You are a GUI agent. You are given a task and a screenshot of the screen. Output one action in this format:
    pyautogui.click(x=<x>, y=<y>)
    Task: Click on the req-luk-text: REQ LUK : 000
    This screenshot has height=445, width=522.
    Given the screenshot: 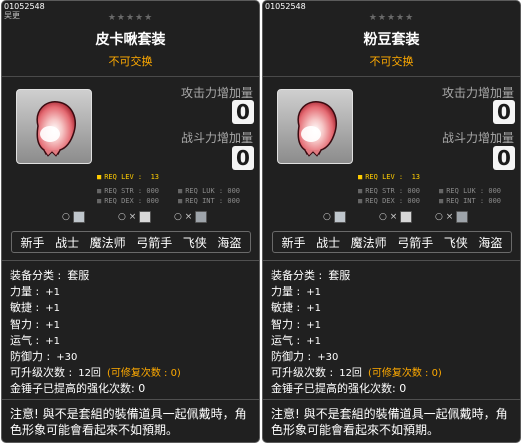 What is the action you would take?
    pyautogui.click(x=474, y=191)
    